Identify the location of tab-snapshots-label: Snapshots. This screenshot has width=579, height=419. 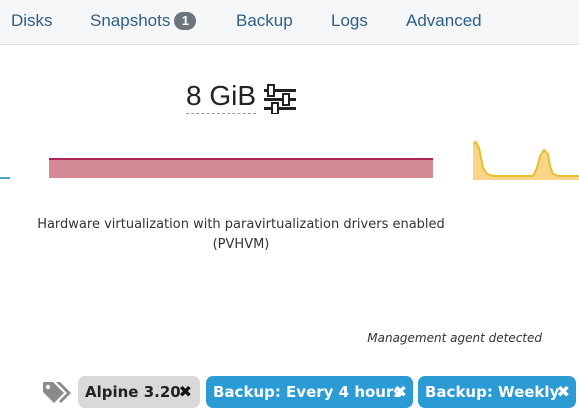
(130, 20).